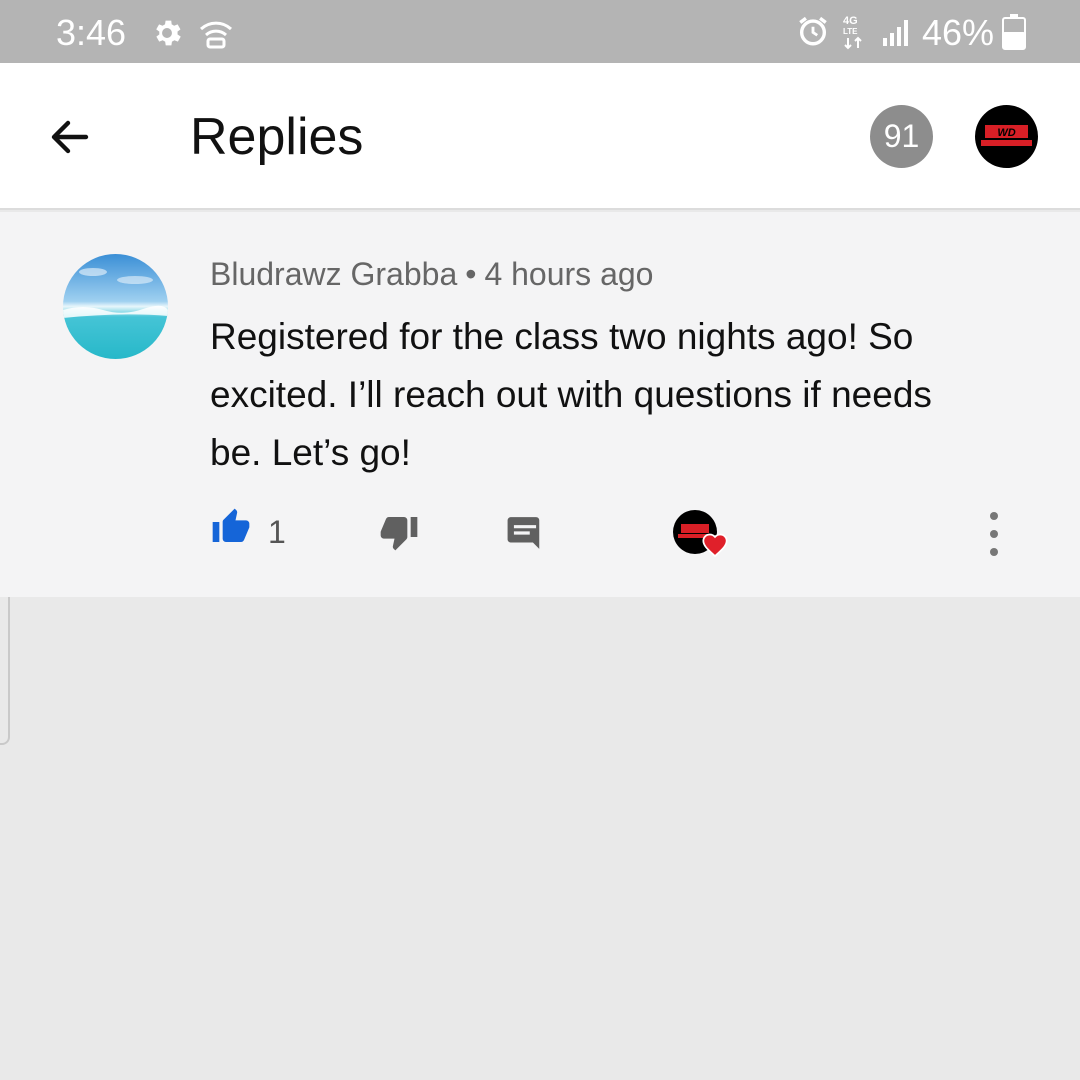 The height and width of the screenshot is (1080, 1080). What do you see at coordinates (901, 136) in the screenshot?
I see `notification-count-badge: 91` at bounding box center [901, 136].